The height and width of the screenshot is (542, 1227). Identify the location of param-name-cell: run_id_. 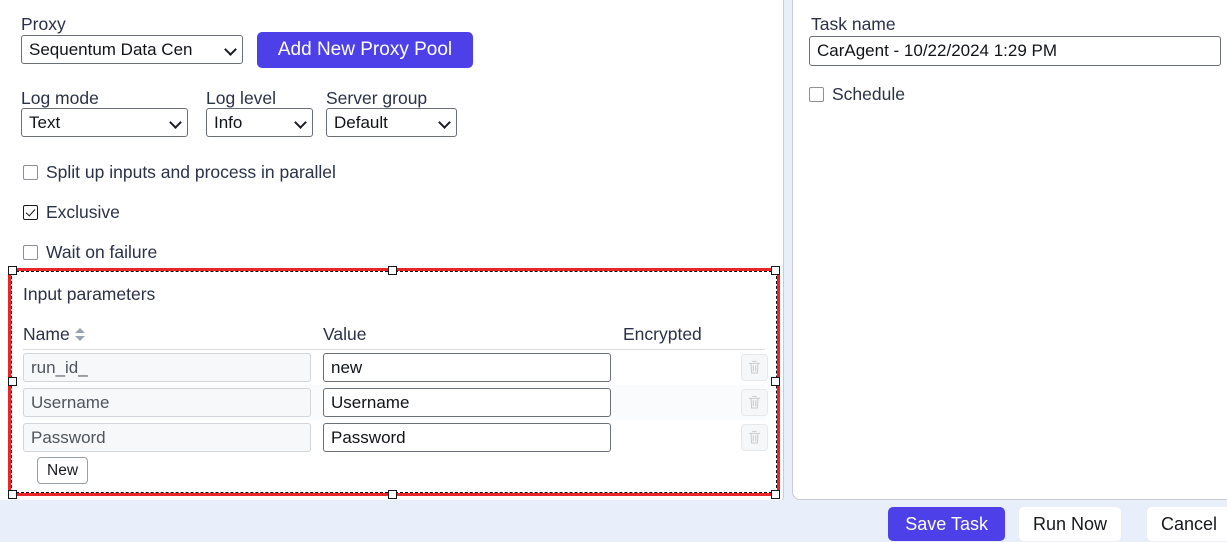
(173, 367).